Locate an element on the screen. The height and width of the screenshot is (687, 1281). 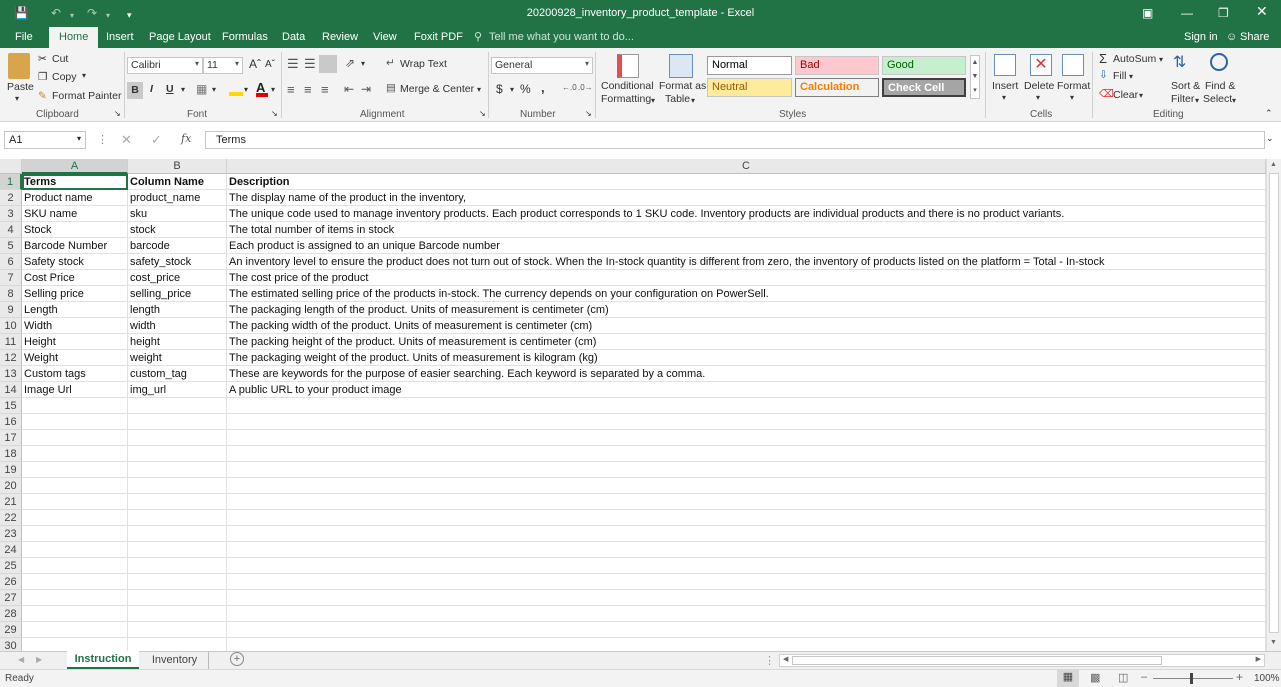
new-sheet-icon: + is located at coordinates (237, 659).